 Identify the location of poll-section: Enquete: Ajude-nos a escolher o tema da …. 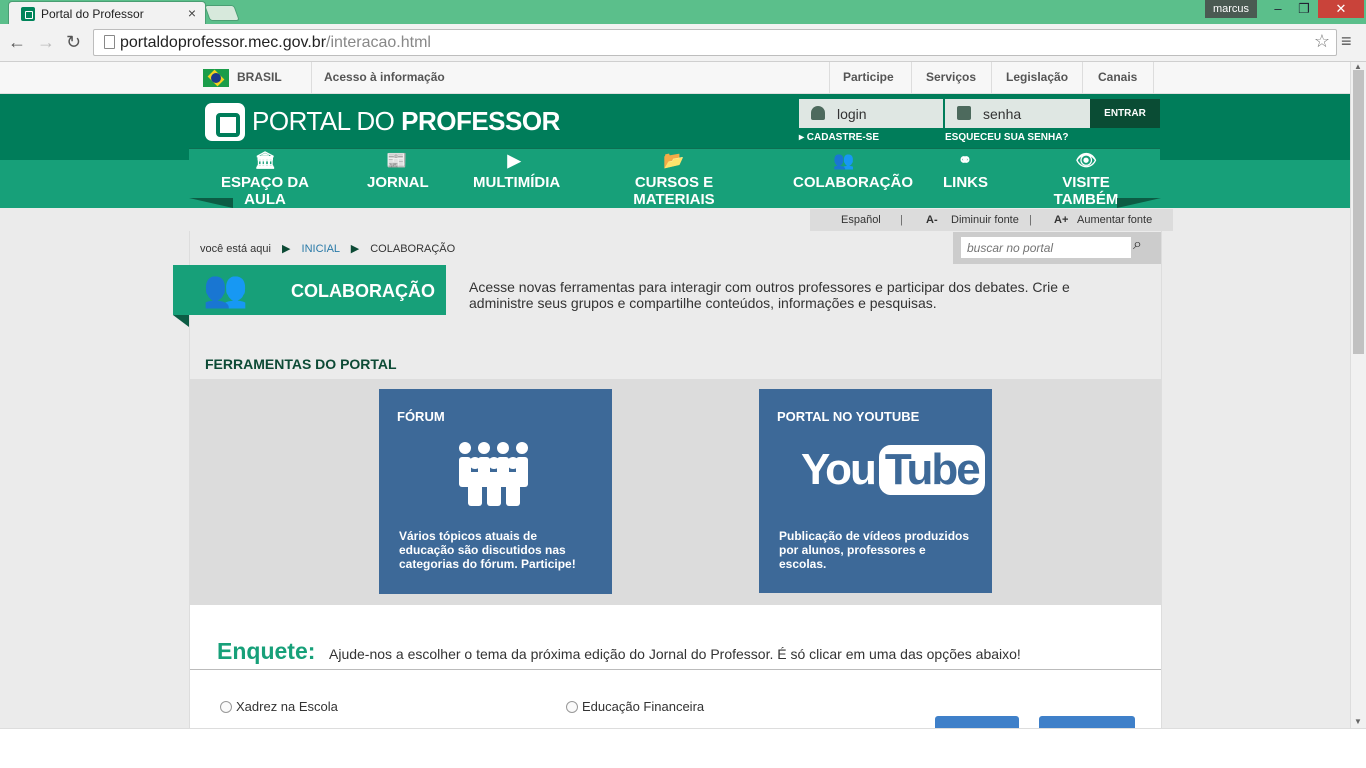
(675, 666).